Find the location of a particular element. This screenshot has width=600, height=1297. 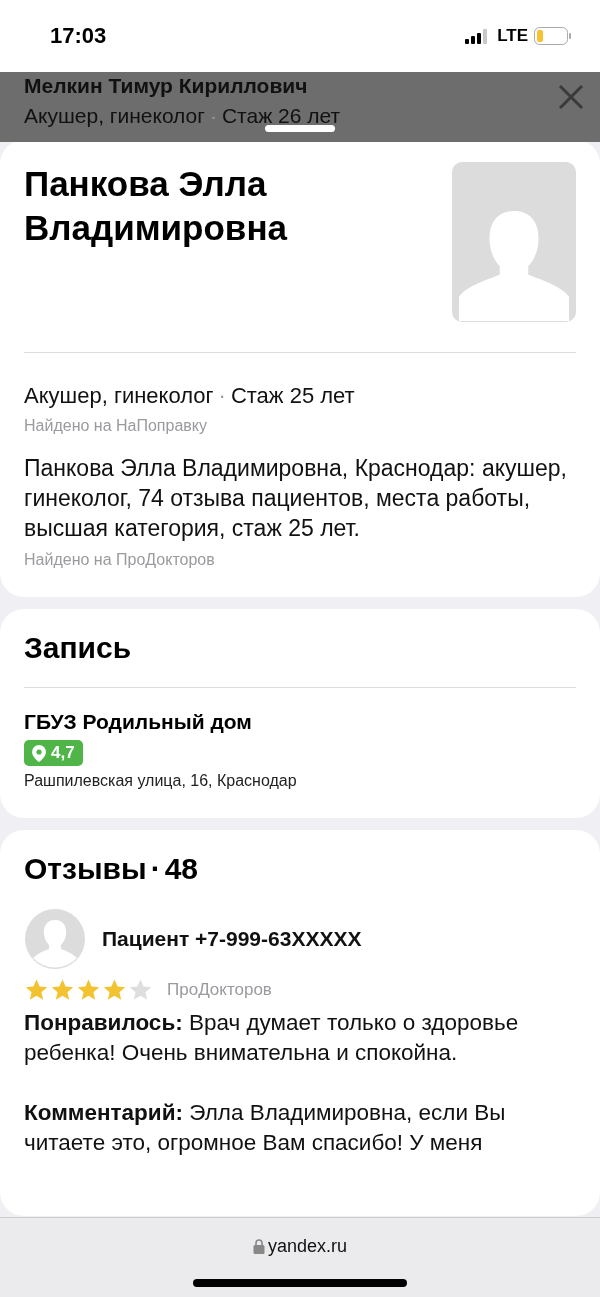

background-specialty: Акушер, гинеколог is located at coordinates (114, 116).